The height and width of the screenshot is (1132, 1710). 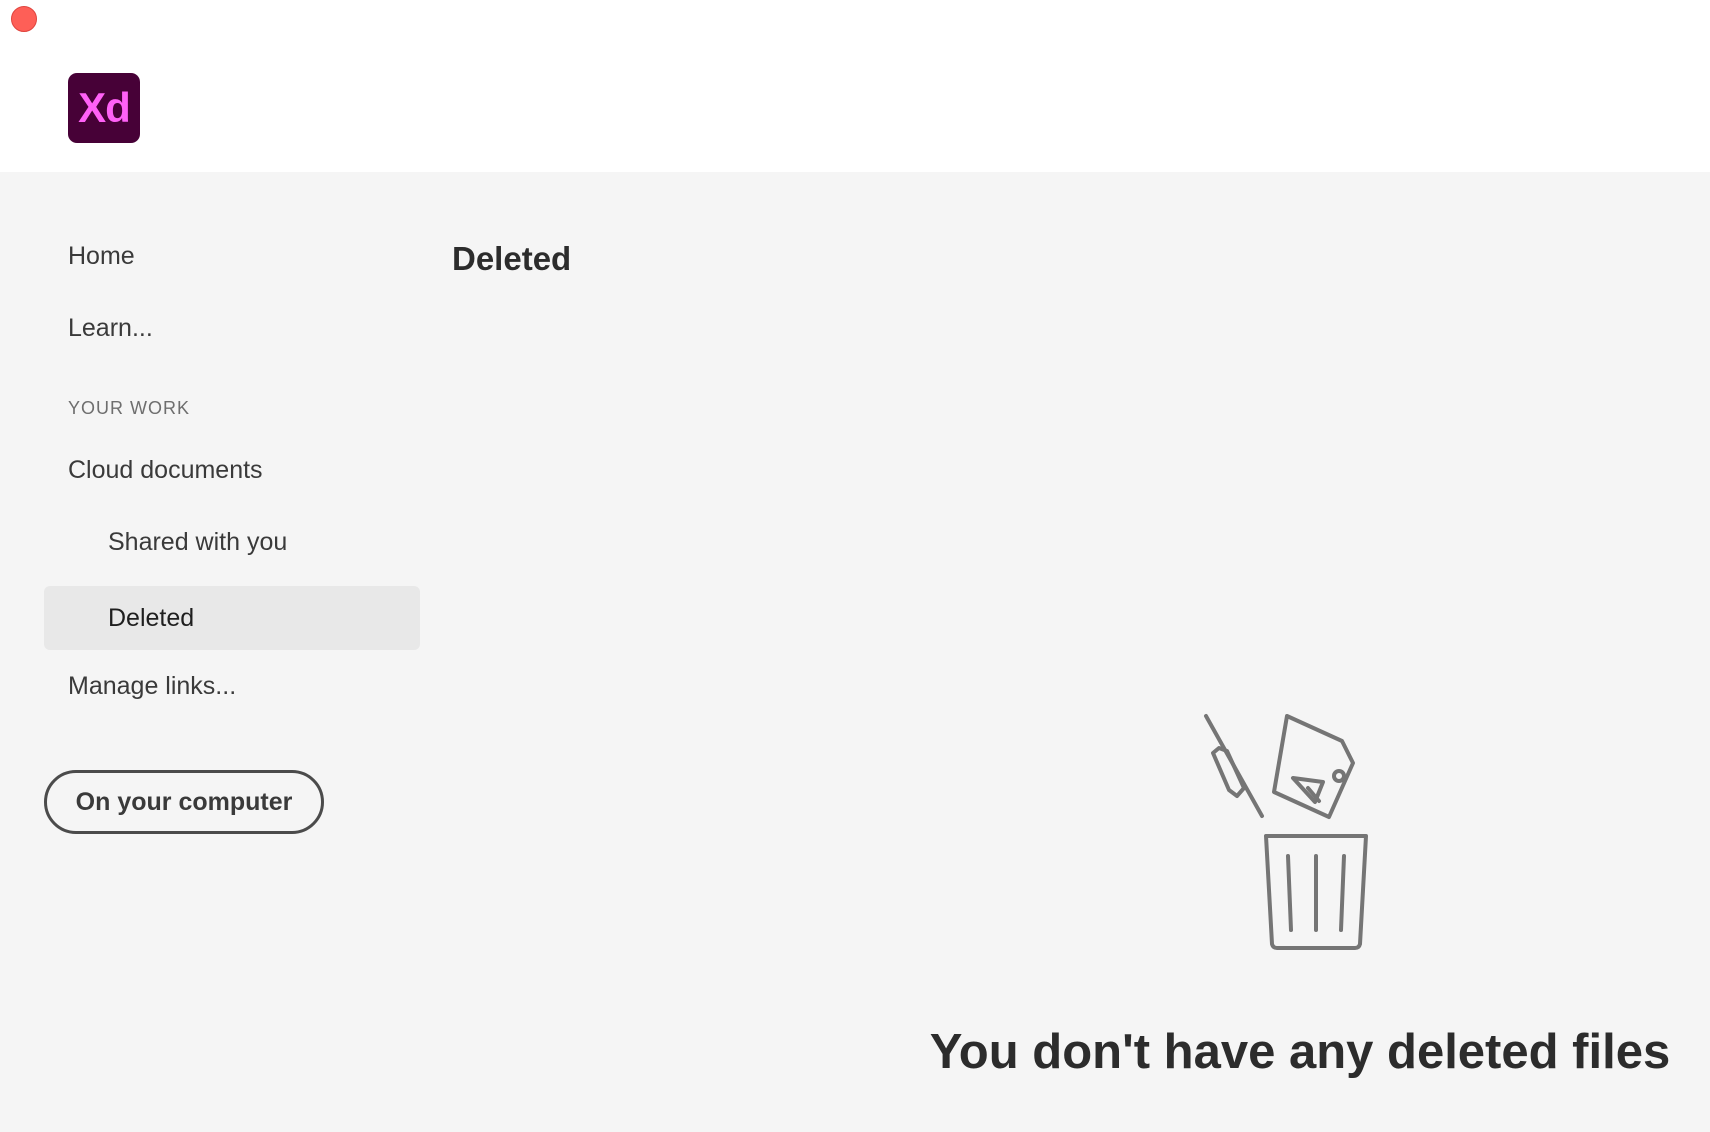 I want to click on sidebar-item-deleted: Deleted, so click(x=232, y=618).